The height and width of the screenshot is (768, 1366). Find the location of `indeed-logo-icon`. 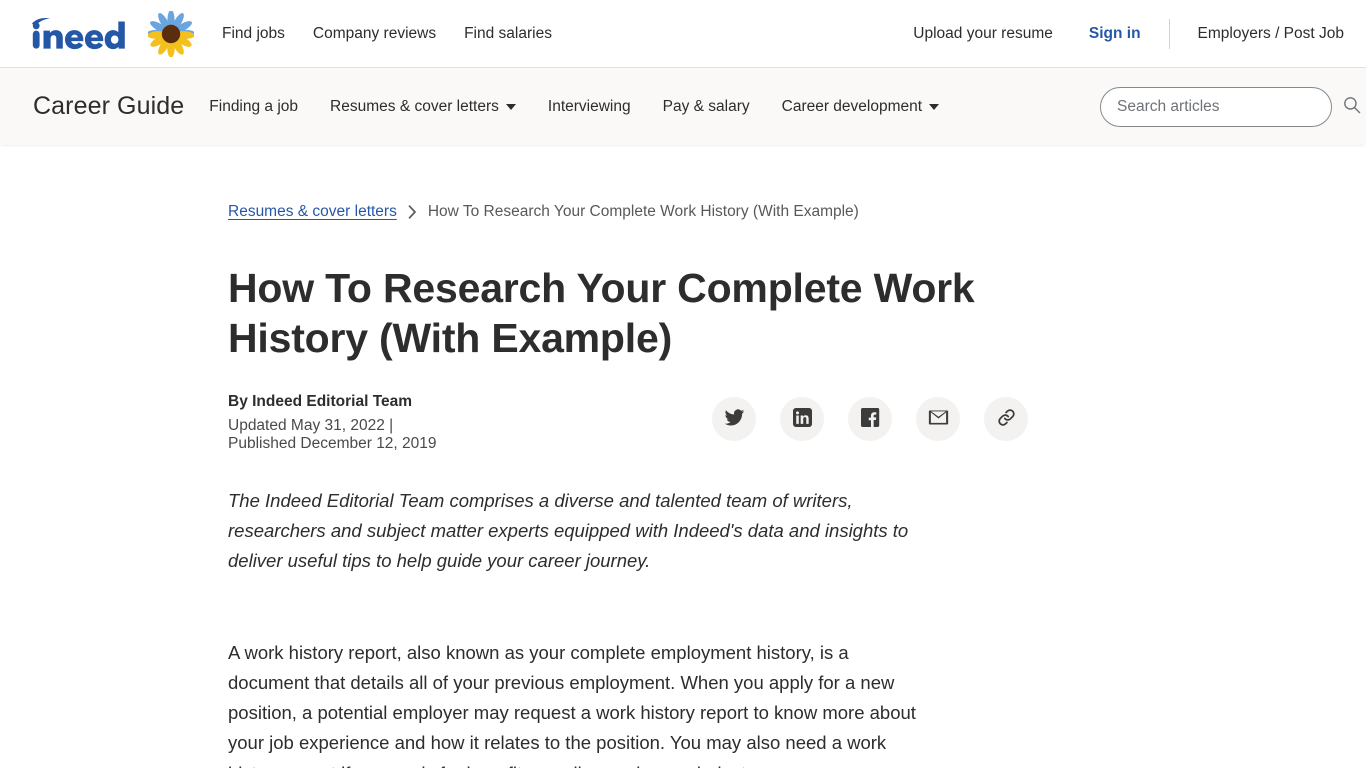

indeed-logo-icon is located at coordinates (80, 34).